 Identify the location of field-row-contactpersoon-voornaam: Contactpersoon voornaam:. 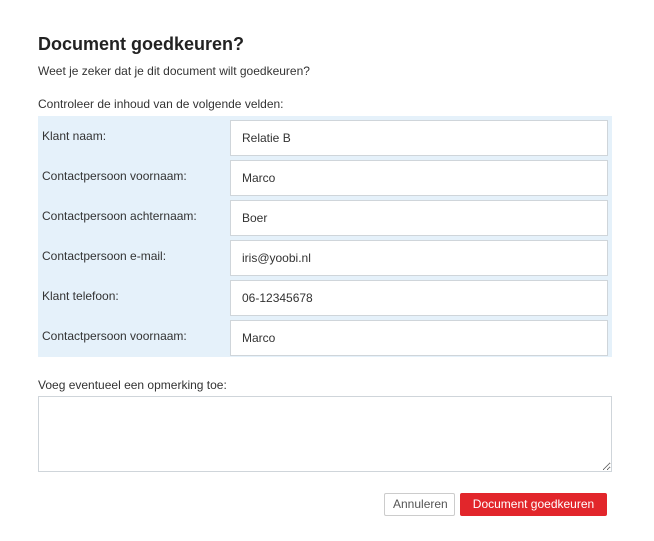
(325, 177).